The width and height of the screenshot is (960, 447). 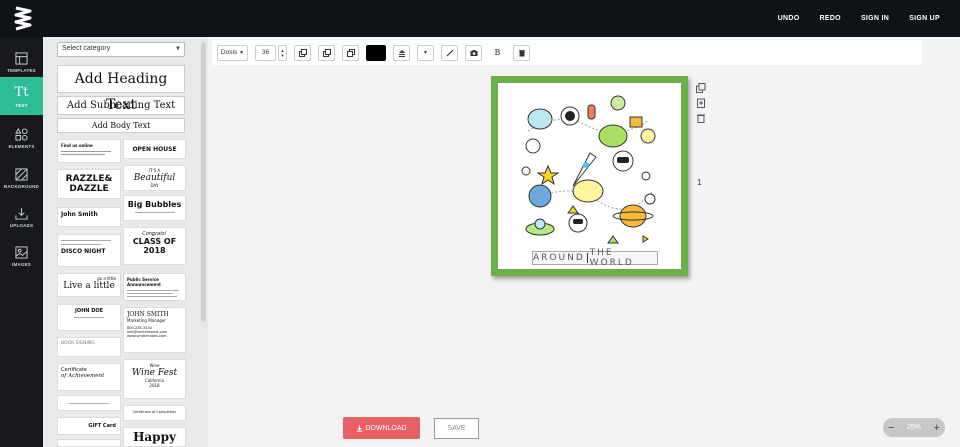 I want to click on template-tile: IT'S A Beautiful DAY, so click(x=154, y=178).